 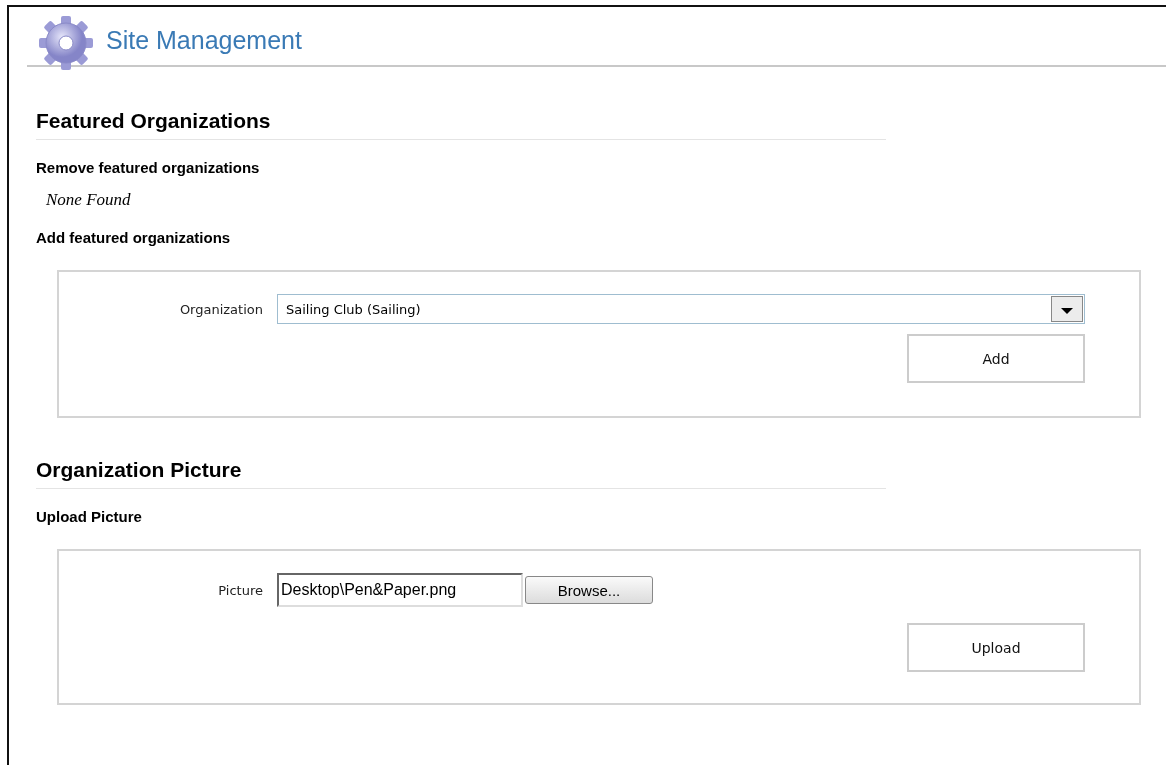 I want to click on subsection-heading: Remove featured organizations, so click(x=148, y=167).